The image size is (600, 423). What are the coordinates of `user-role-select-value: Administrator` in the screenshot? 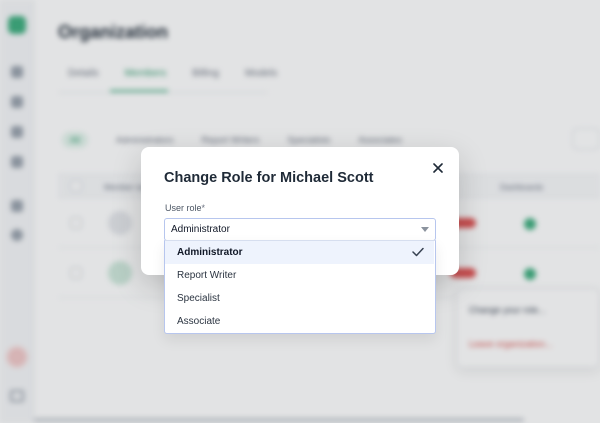 It's located at (200, 229).